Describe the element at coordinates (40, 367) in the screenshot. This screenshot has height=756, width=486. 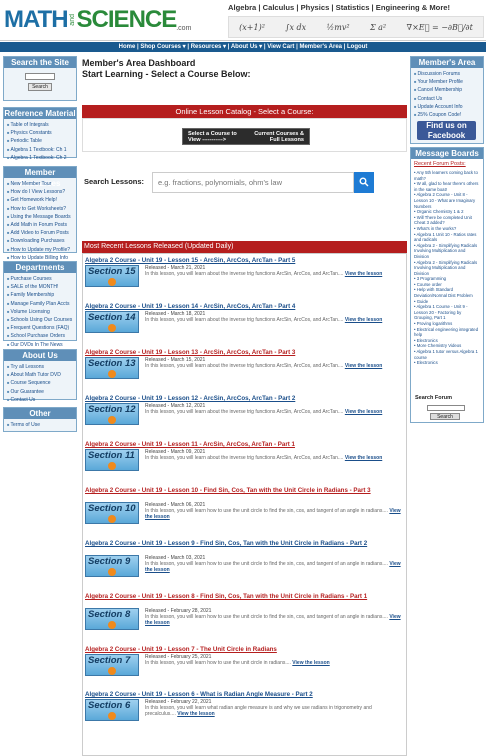
I see `about-link: Try all Lessons` at that location.